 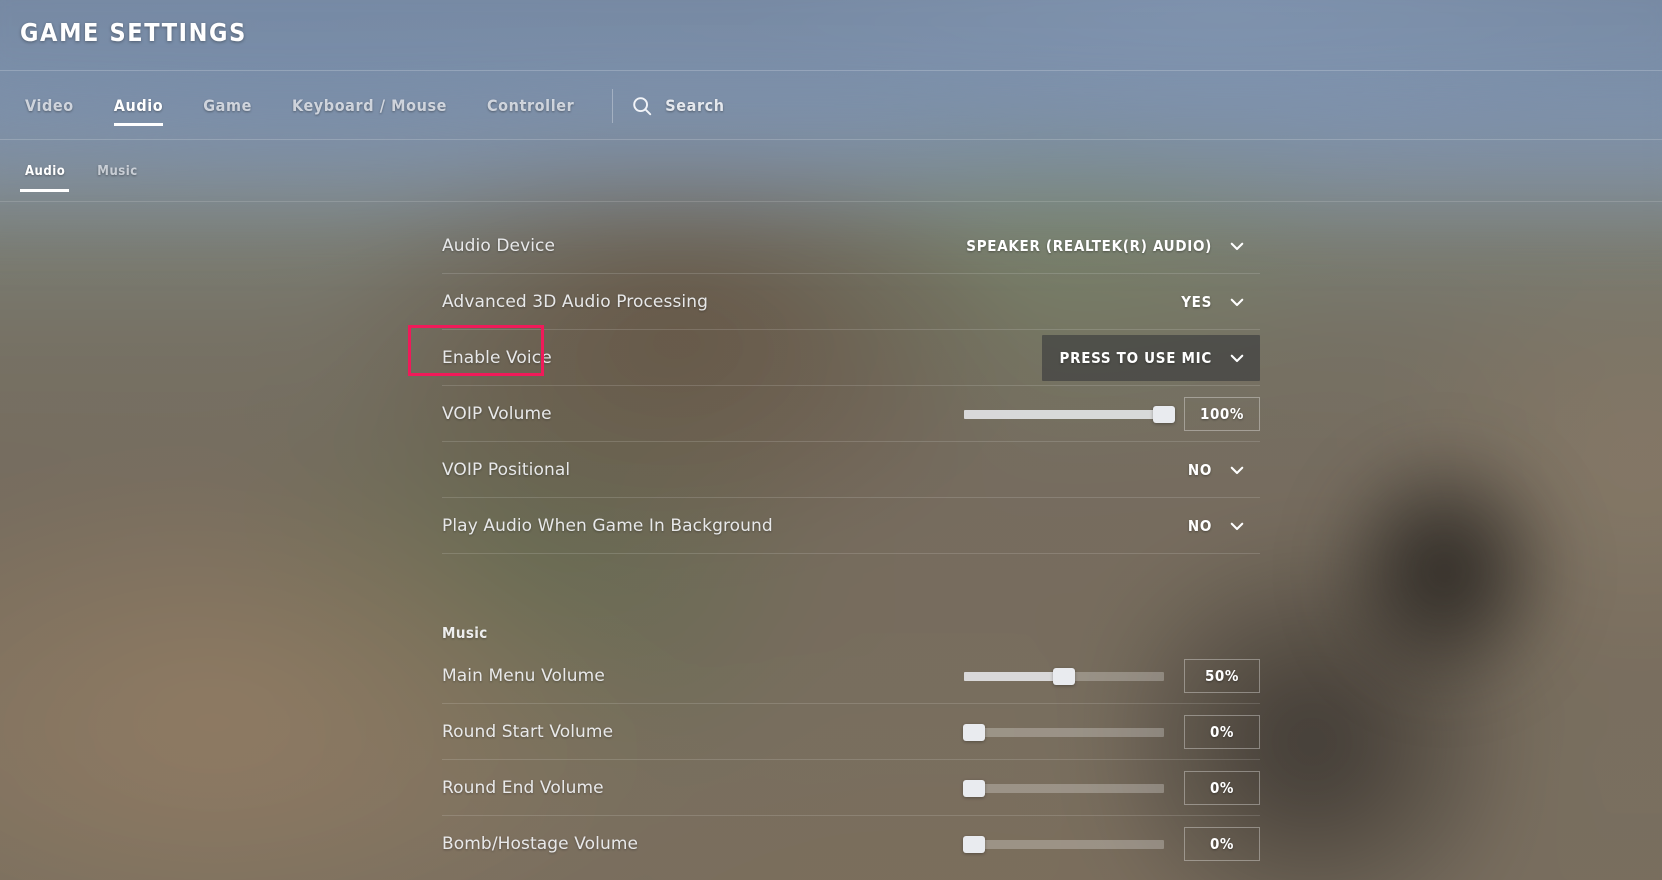 I want to click on setting-control-area: PRESS TO USE MIC, so click(x=1150, y=358).